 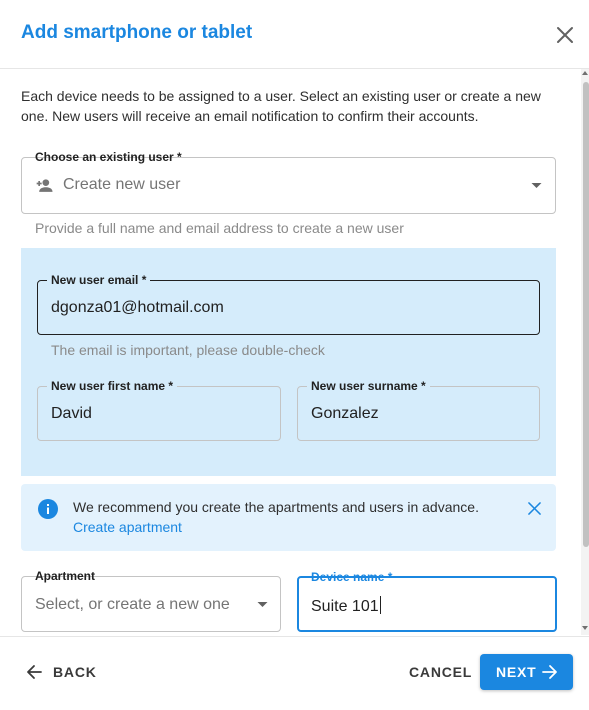 What do you see at coordinates (368, 386) in the screenshot?
I see `new-user-surname-label: New user surname *` at bounding box center [368, 386].